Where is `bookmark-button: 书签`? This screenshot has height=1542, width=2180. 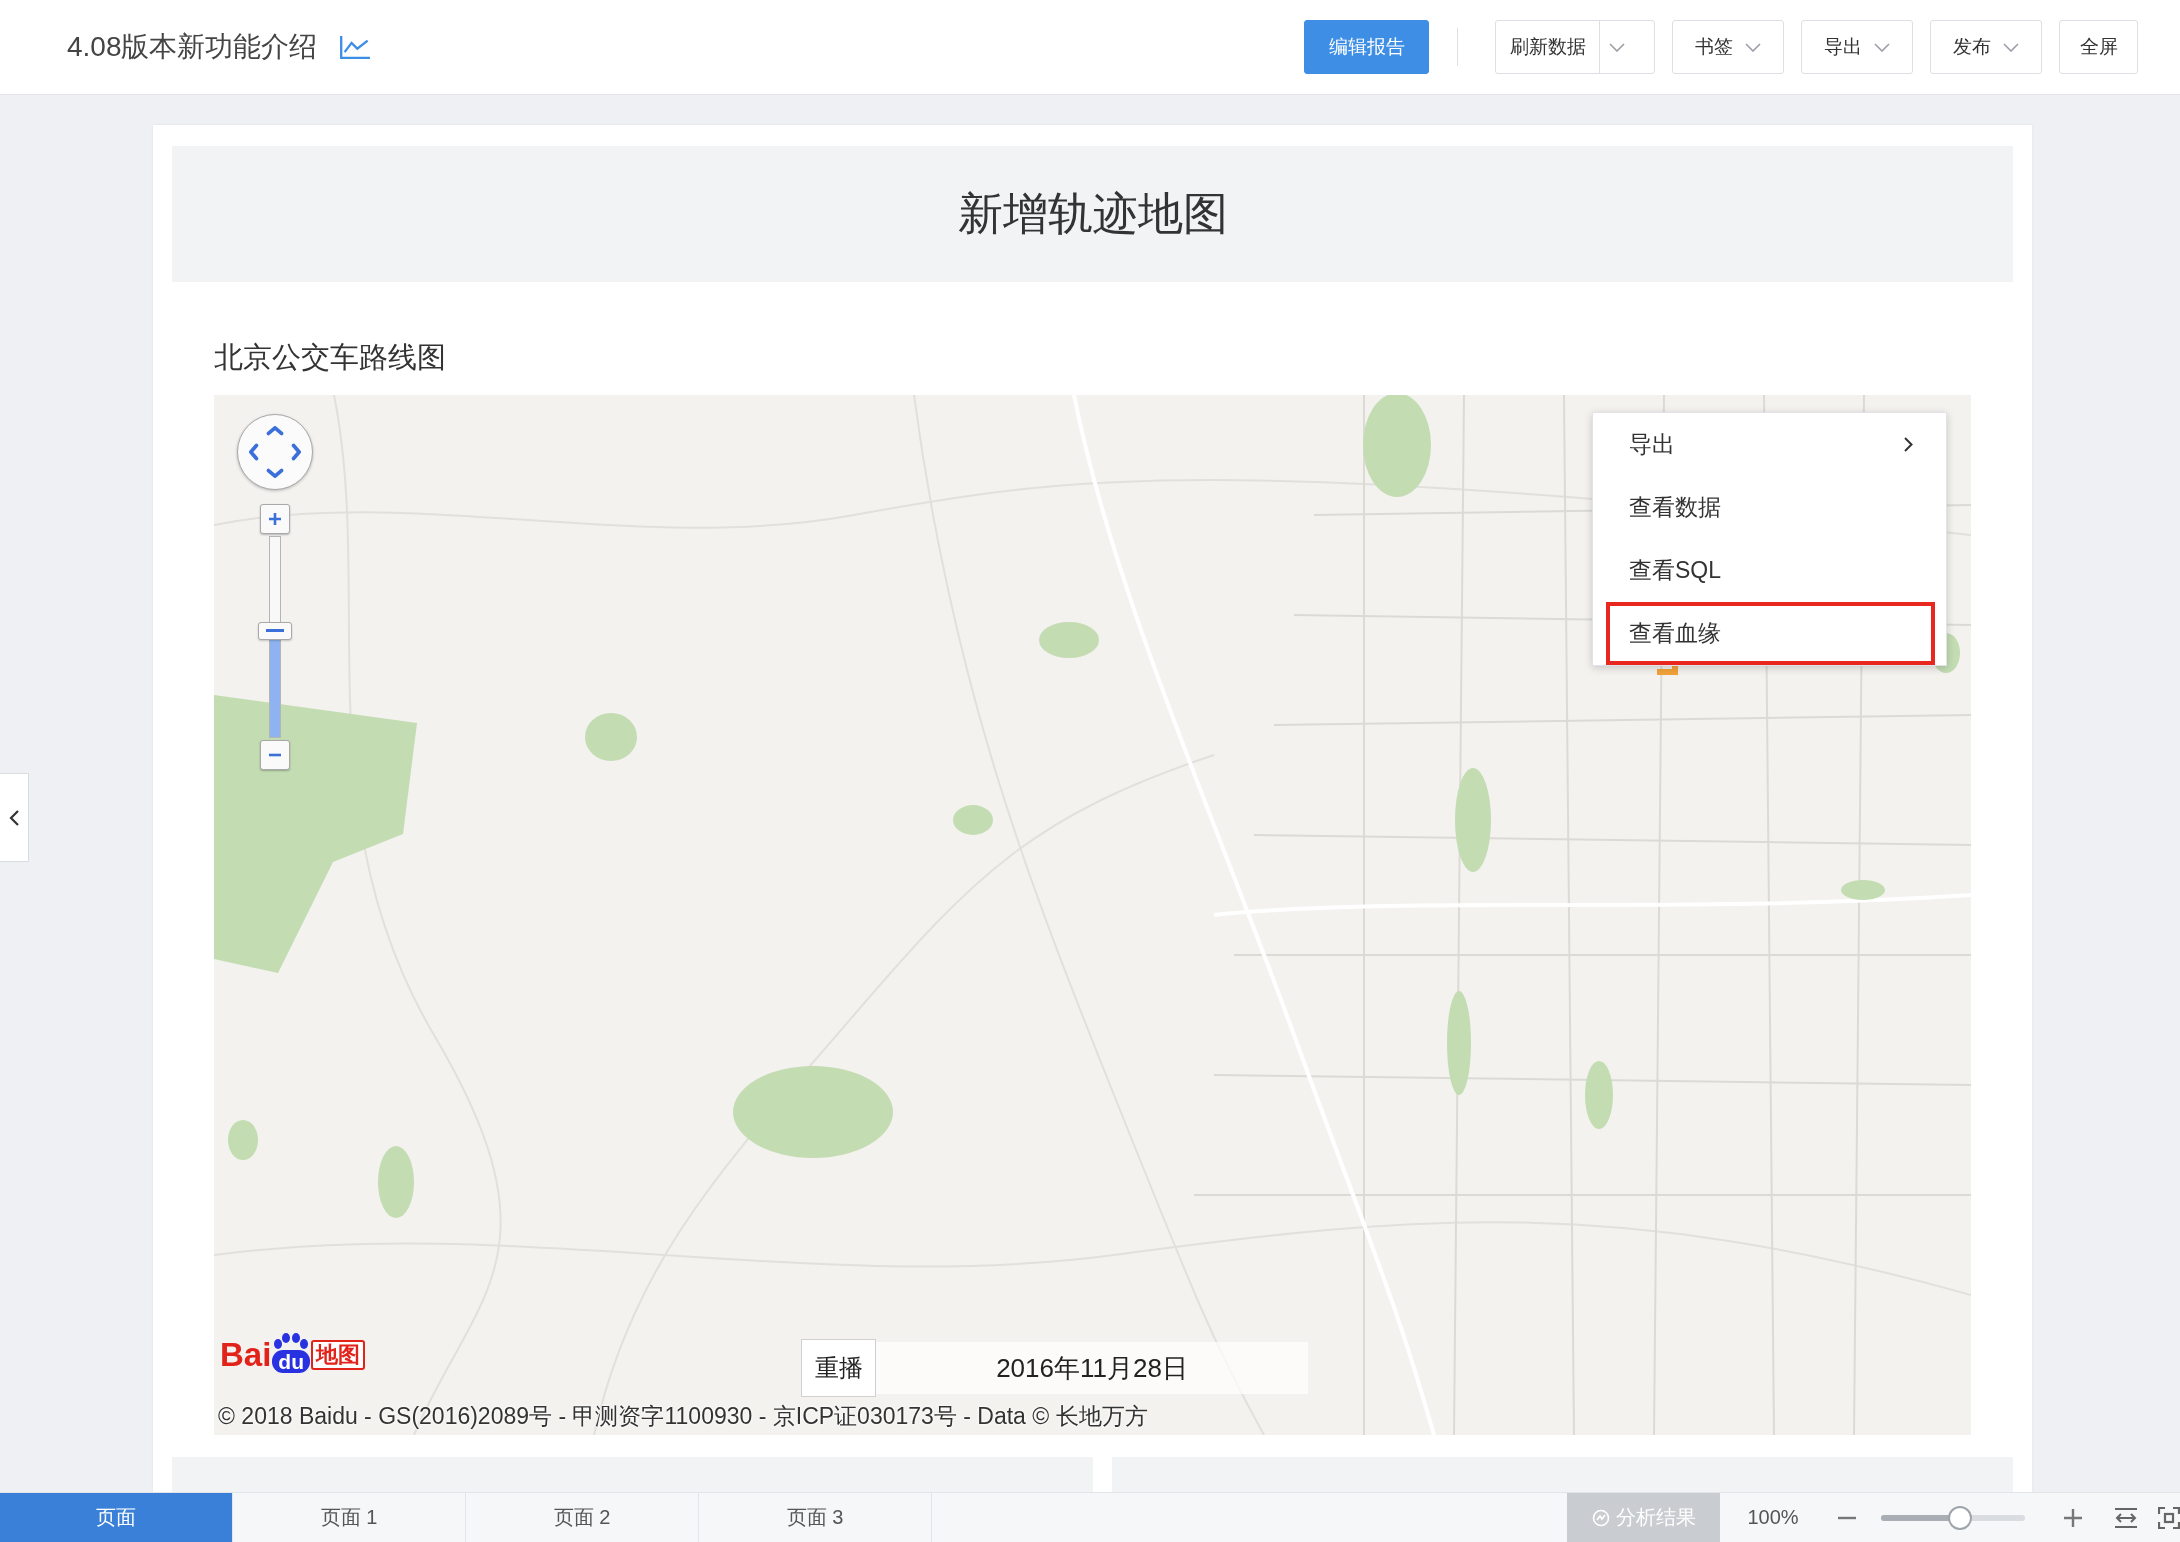 bookmark-button: 书签 is located at coordinates (1728, 47).